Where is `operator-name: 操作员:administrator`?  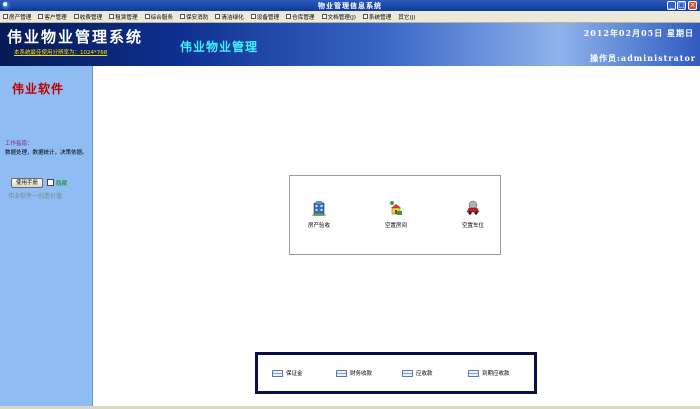 operator-name: 操作员:administrator is located at coordinates (643, 58).